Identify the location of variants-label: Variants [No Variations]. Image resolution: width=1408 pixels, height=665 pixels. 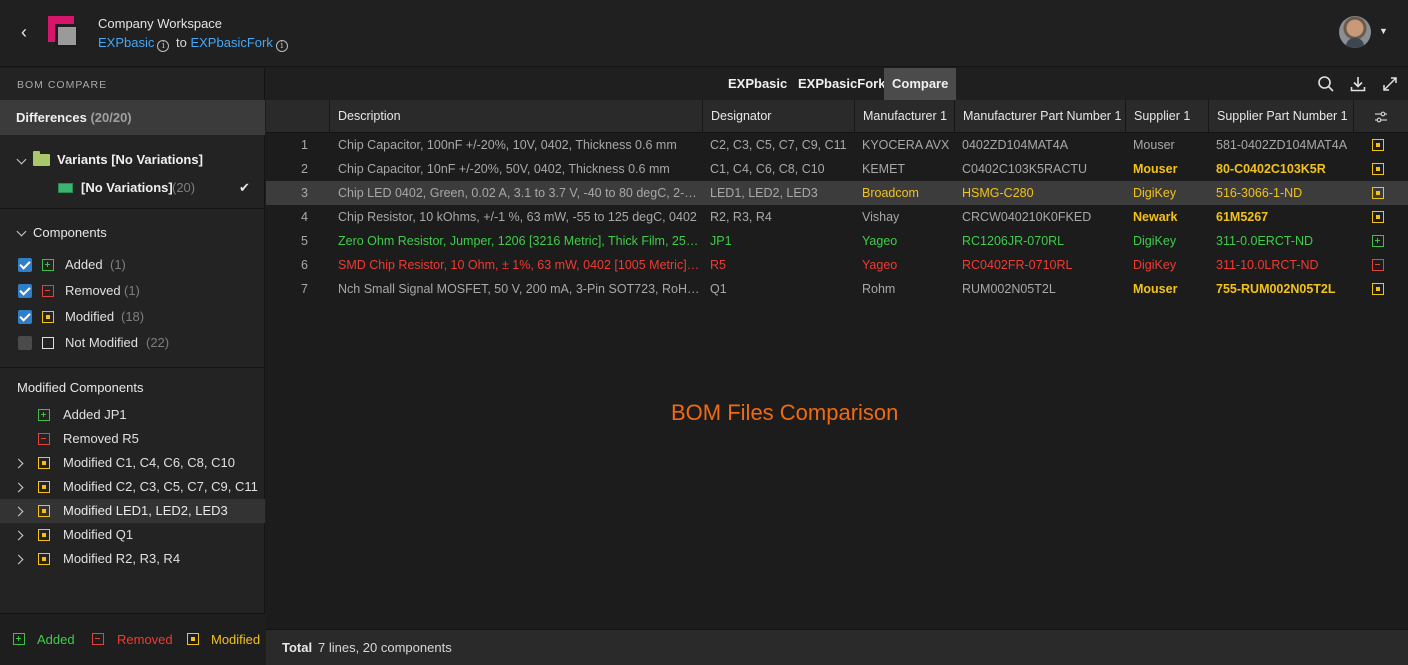
(130, 159).